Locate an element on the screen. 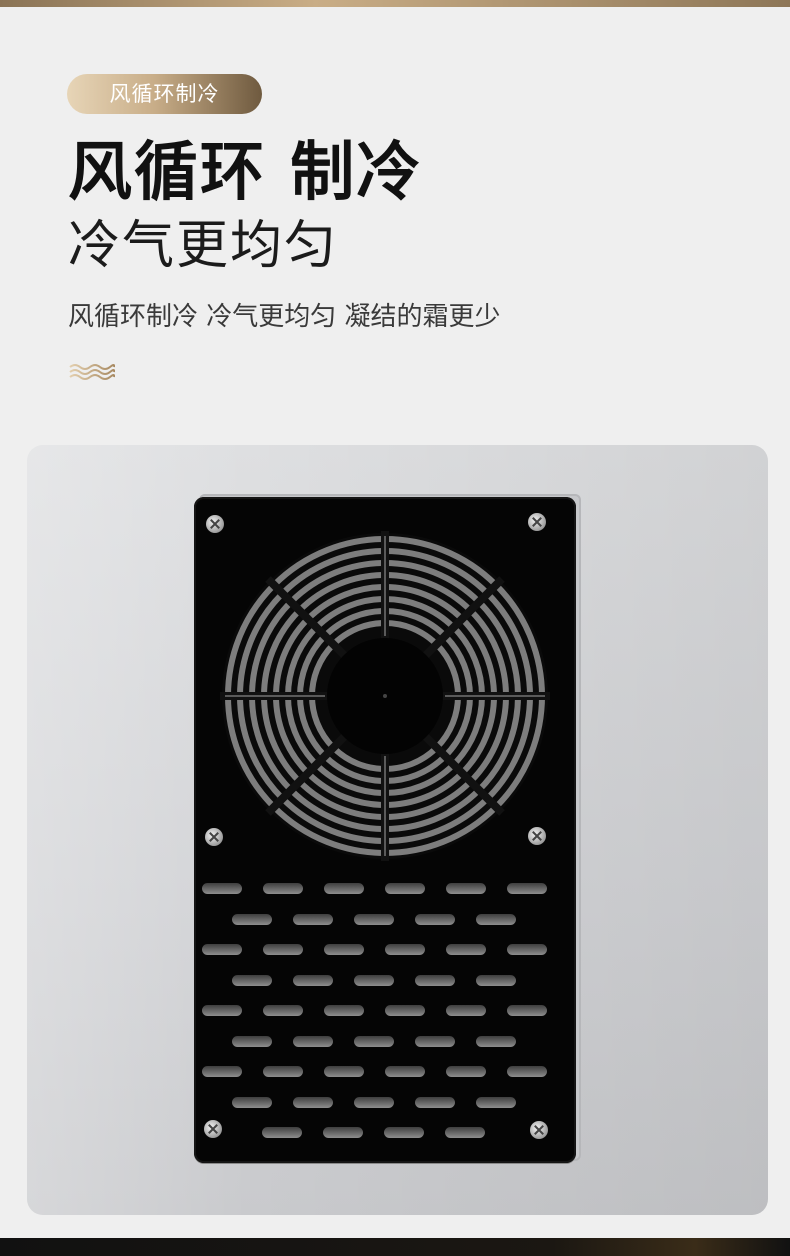  wave-lines-icon is located at coordinates (92, 372).